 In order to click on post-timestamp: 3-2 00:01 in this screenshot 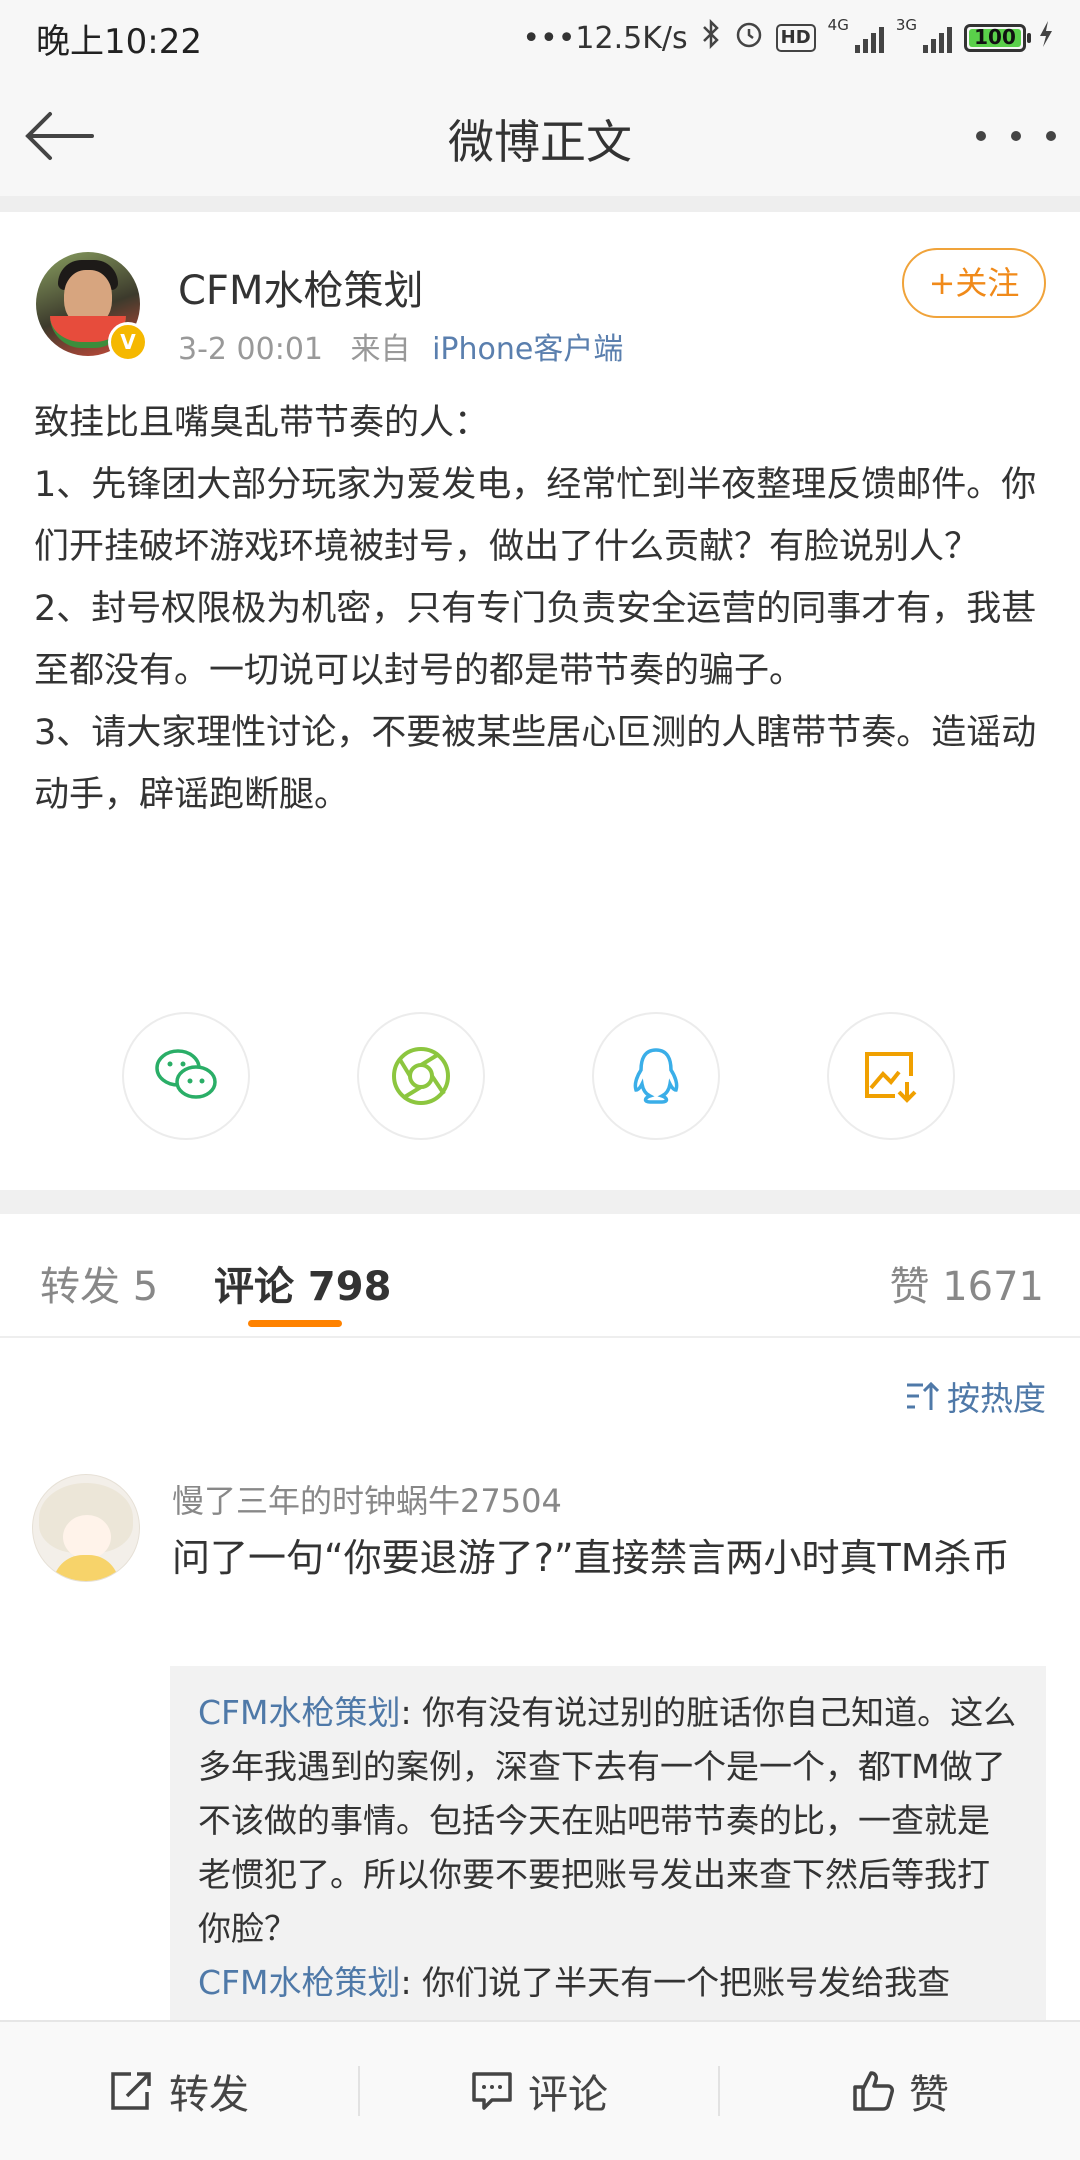, I will do `click(250, 349)`.